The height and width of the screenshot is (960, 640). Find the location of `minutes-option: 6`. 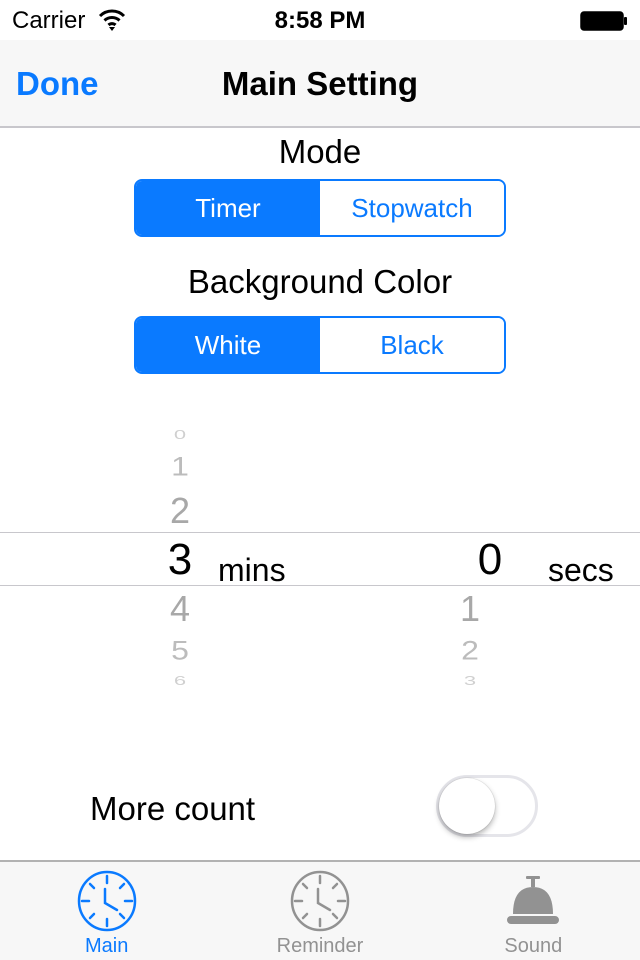

minutes-option: 6 is located at coordinates (180, 681).